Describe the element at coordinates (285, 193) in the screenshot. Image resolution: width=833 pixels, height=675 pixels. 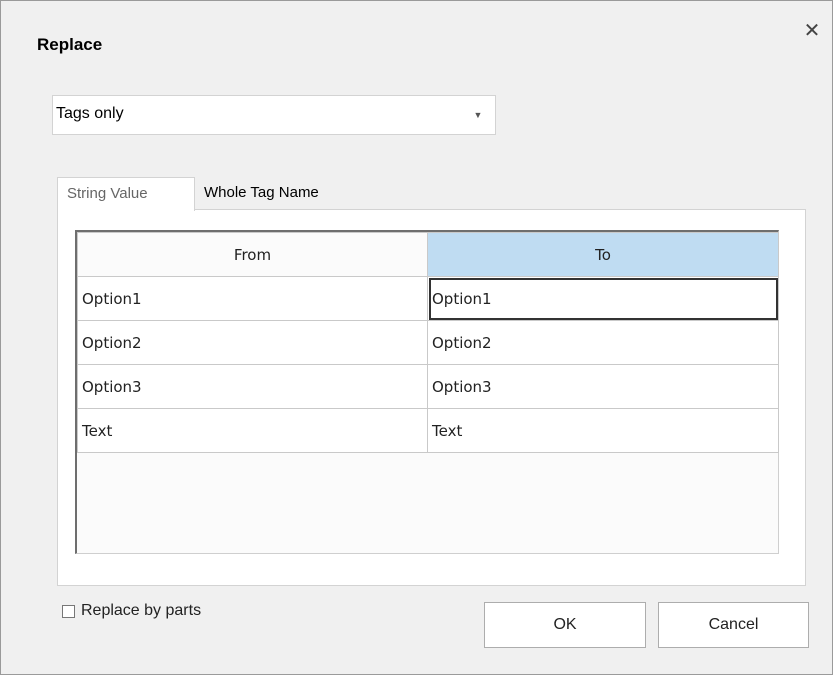
I see `tab-whole-tag-name: Whole Tag Name` at that location.